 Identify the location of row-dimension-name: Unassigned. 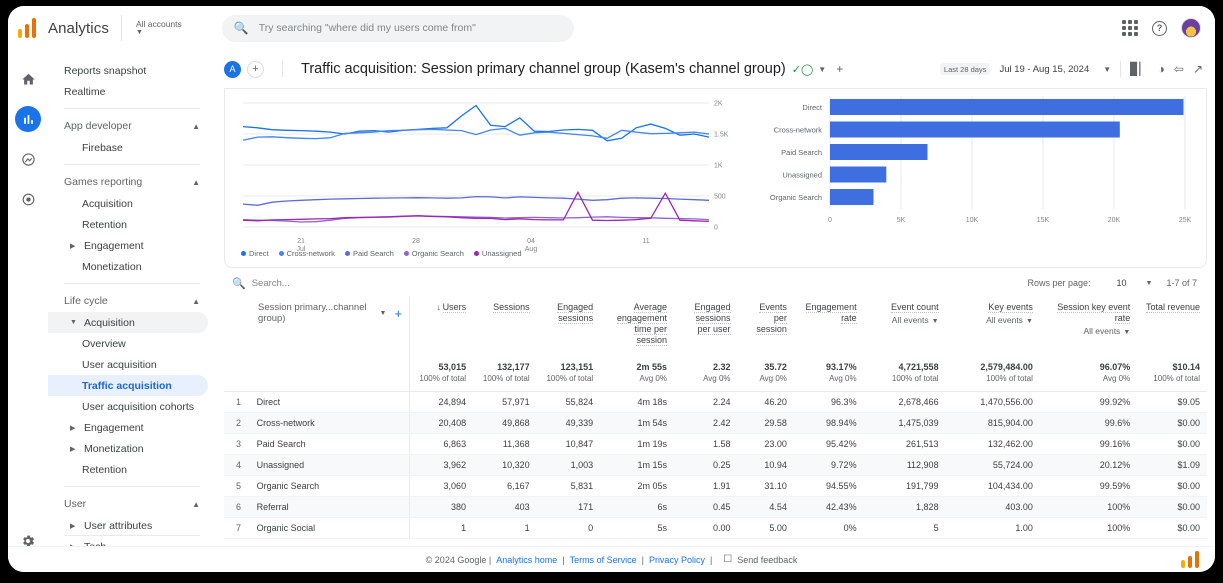
(330, 465).